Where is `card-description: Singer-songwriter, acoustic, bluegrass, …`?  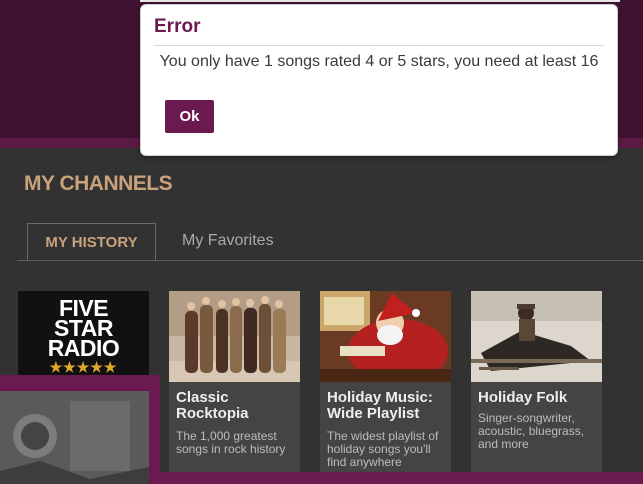
card-description: Singer-songwriter, acoustic, bluegrass, … is located at coordinates (531, 431).